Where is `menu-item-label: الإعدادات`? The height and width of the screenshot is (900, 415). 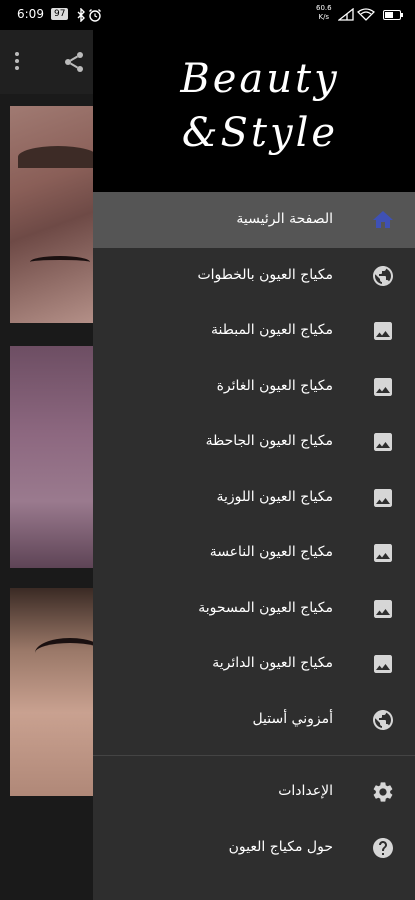 menu-item-label: الإعدادات is located at coordinates (305, 791).